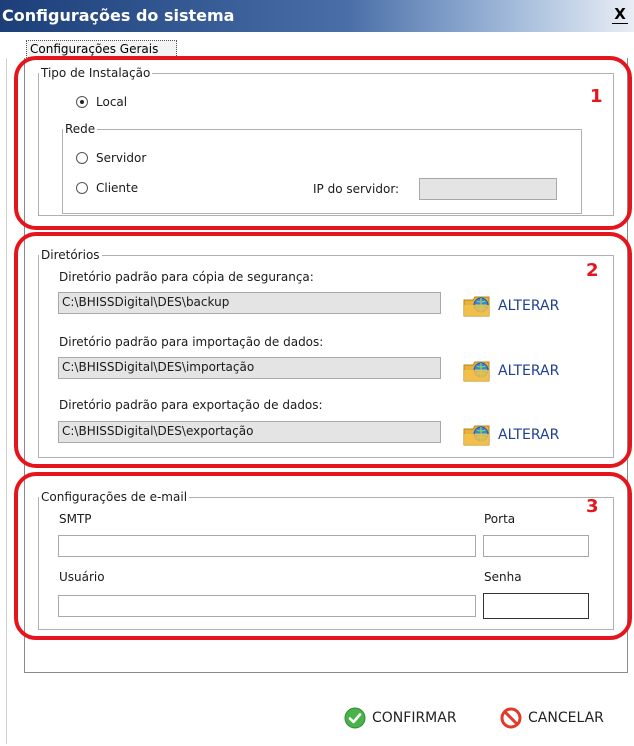  What do you see at coordinates (620, 15) in the screenshot?
I see `close-icon: X` at bounding box center [620, 15].